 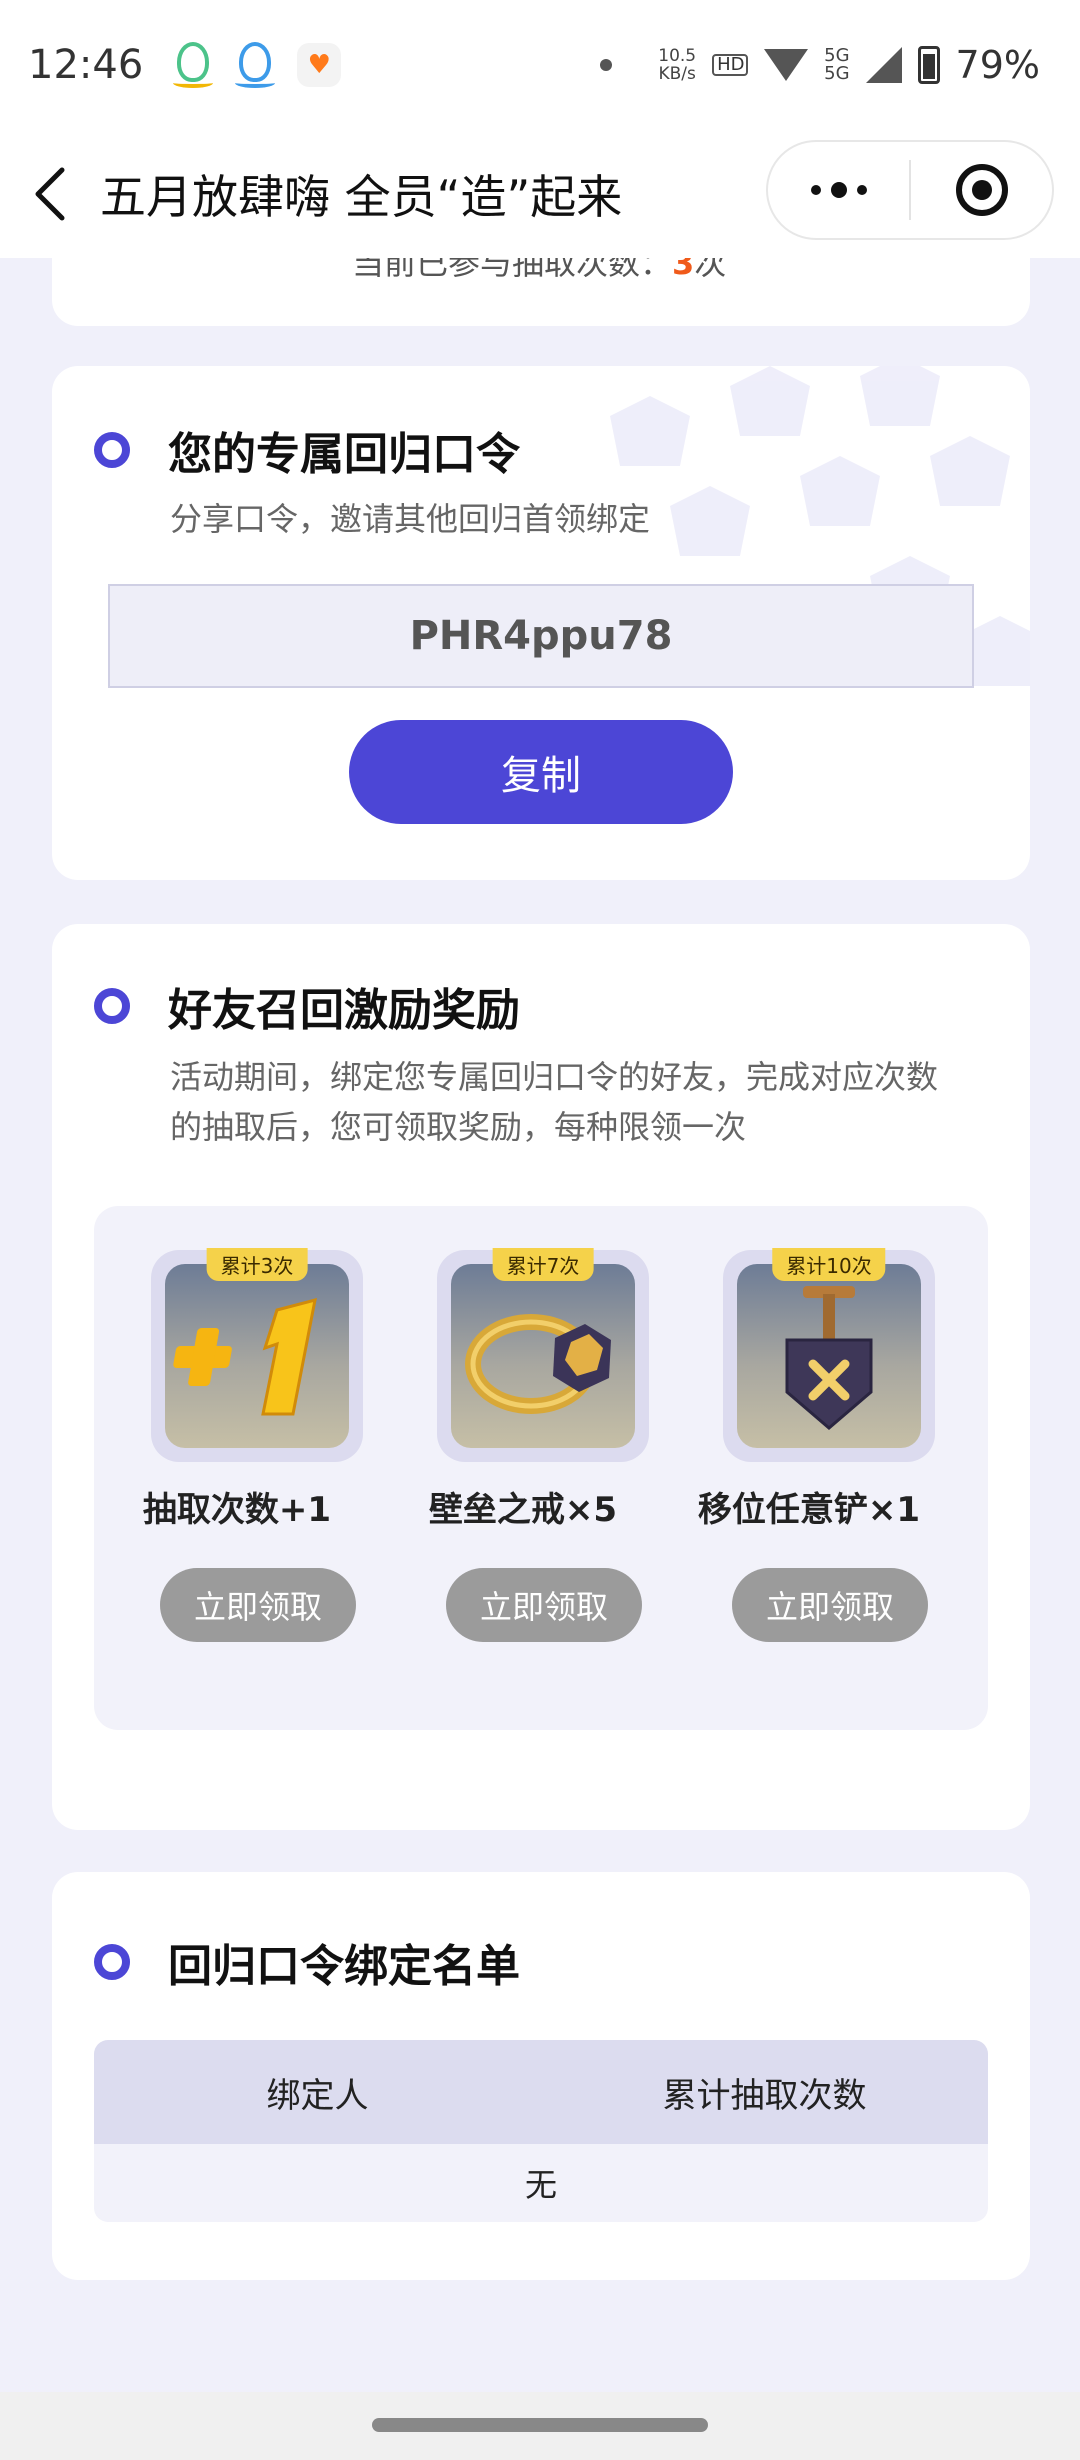 What do you see at coordinates (317, 2095) in the screenshot?
I see `column-header-binder: 绑定人` at bounding box center [317, 2095].